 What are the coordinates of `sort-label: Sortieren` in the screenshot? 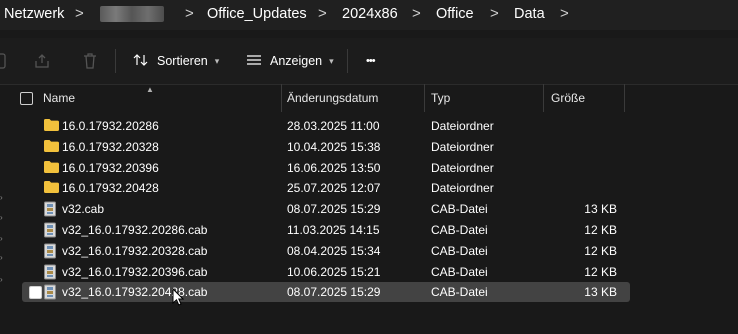 It's located at (182, 61).